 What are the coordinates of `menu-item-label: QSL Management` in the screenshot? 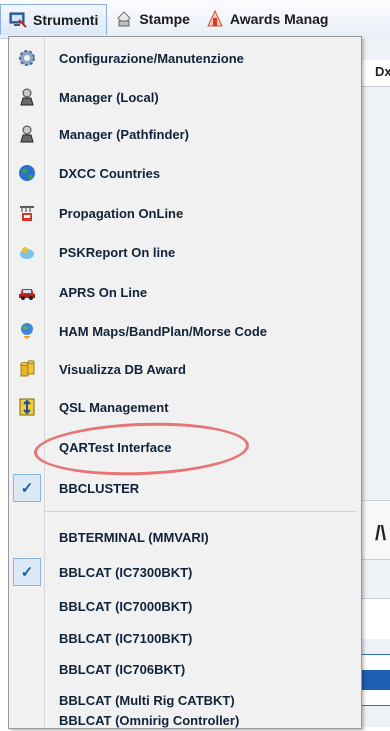 It's located at (114, 407).